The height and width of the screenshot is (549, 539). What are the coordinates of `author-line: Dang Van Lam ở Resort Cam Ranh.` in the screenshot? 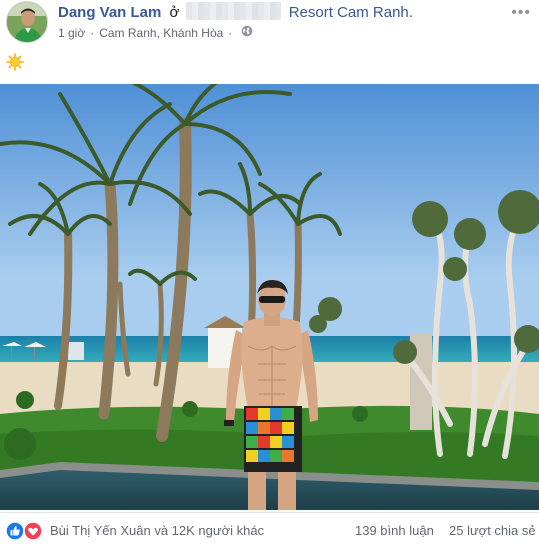 It's located at (235, 11).